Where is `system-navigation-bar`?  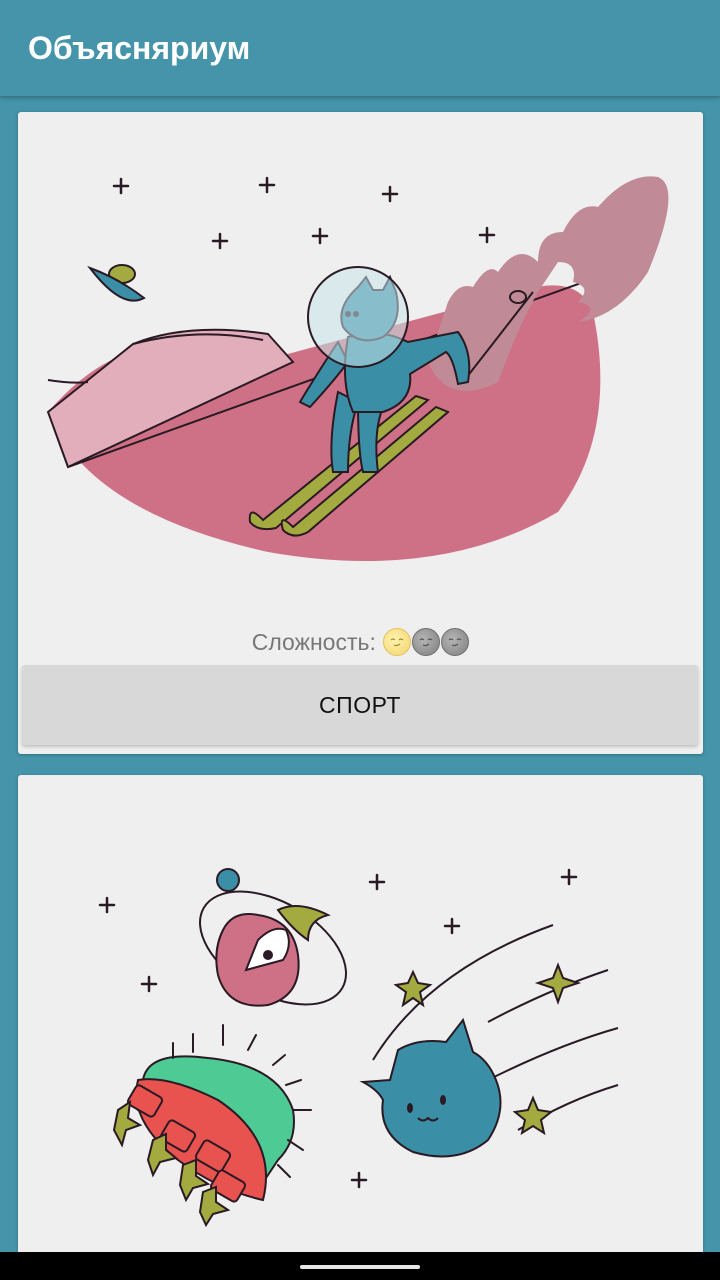 system-navigation-bar is located at coordinates (360, 1266).